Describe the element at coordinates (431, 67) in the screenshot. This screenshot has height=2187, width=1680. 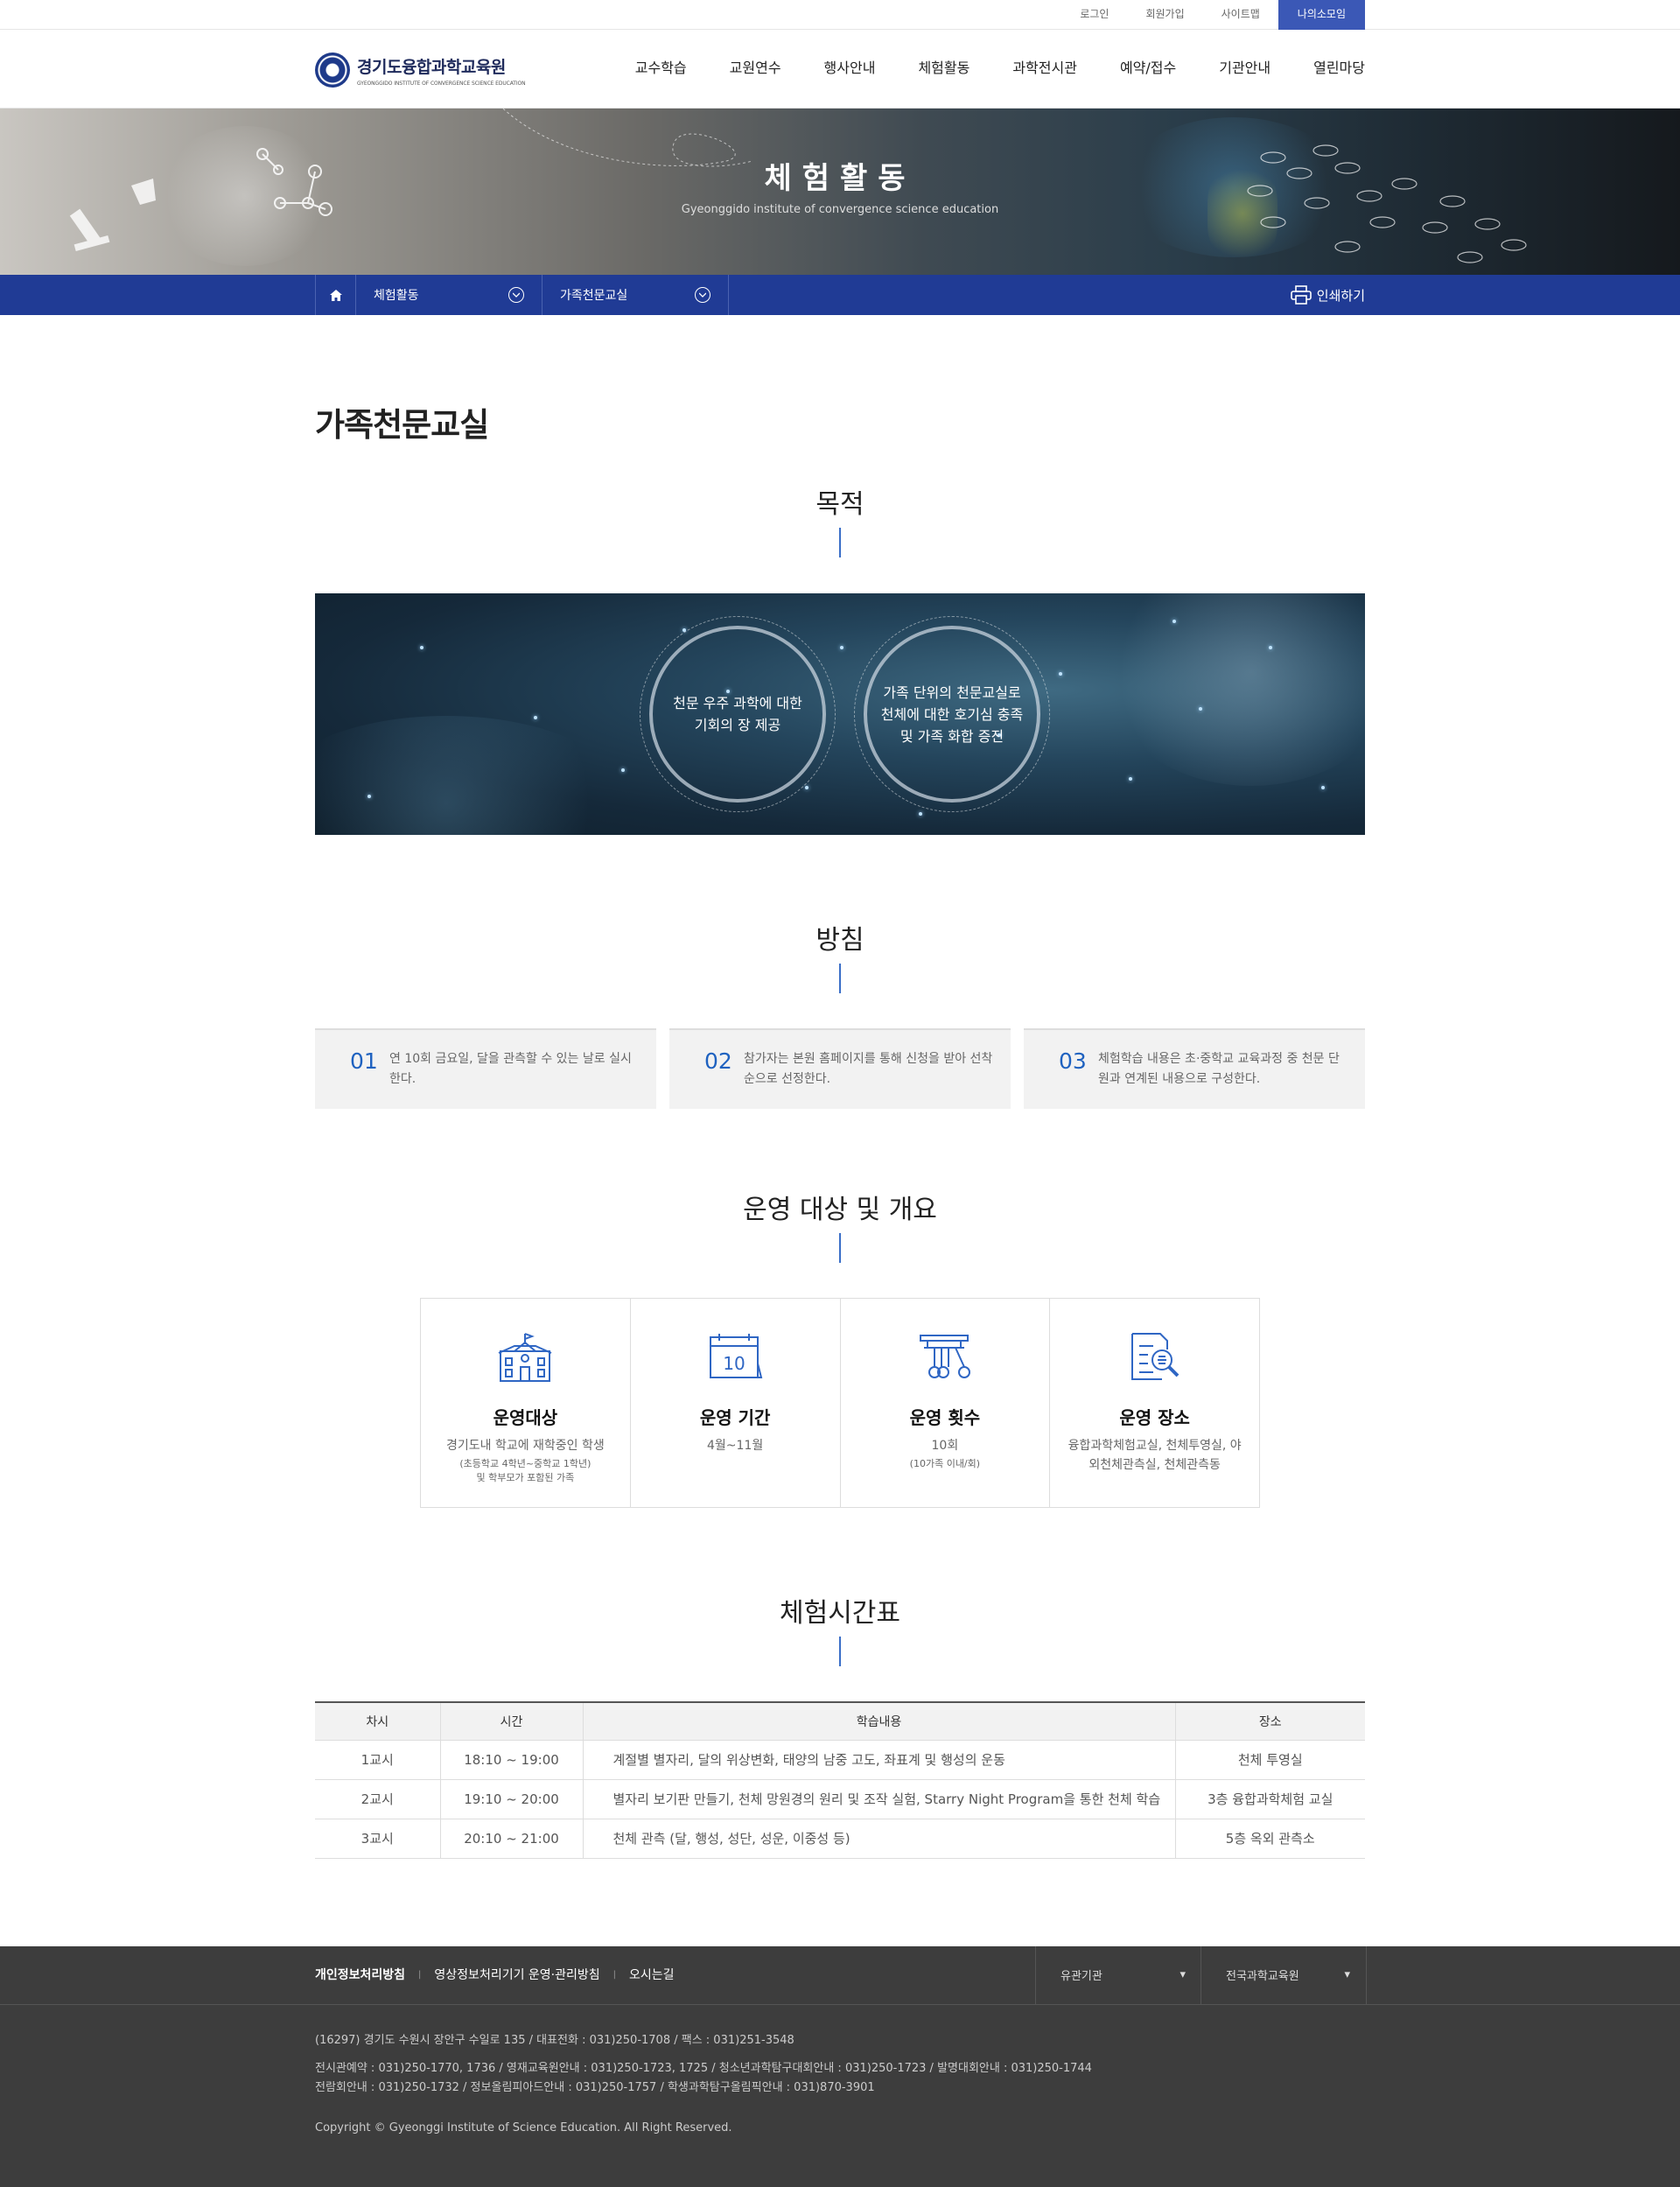
I see `logo-title: 경기도융합과학교육원` at that location.